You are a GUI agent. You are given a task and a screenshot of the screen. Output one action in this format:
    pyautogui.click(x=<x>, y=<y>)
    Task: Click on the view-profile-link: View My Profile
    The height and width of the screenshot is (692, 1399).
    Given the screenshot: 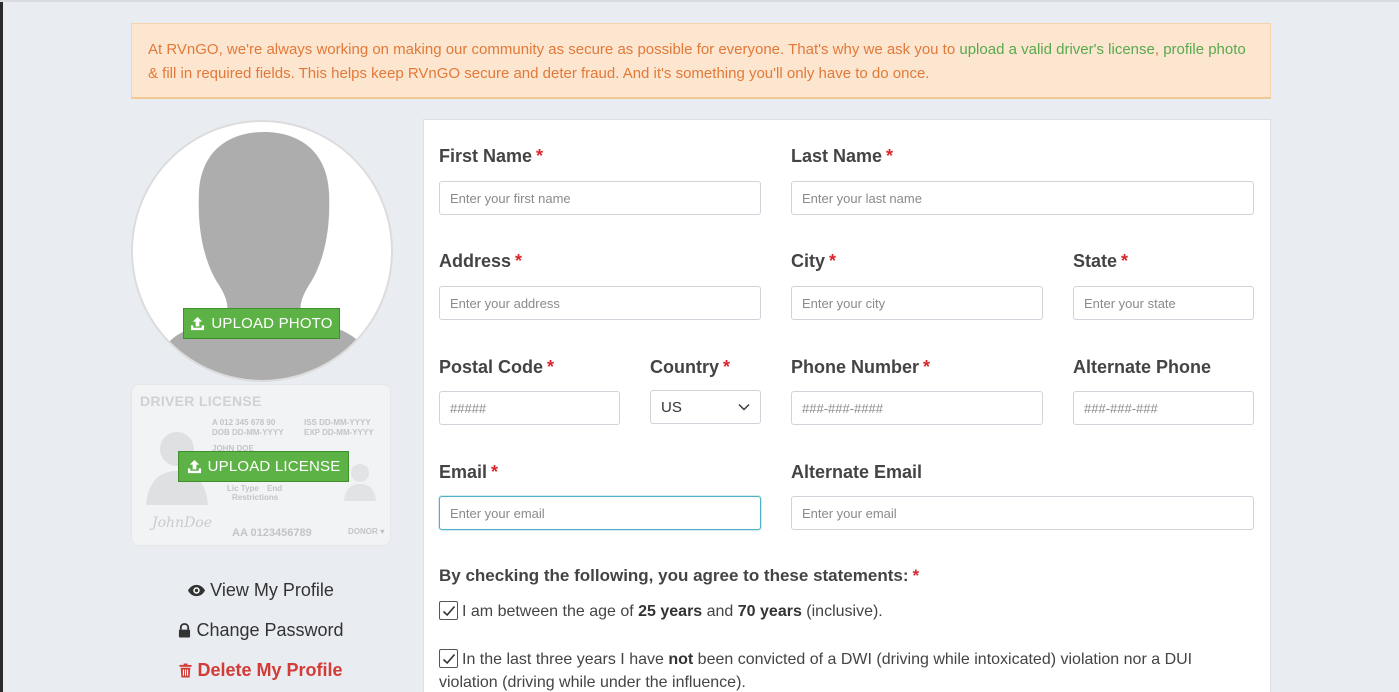 What is the action you would take?
    pyautogui.click(x=261, y=590)
    